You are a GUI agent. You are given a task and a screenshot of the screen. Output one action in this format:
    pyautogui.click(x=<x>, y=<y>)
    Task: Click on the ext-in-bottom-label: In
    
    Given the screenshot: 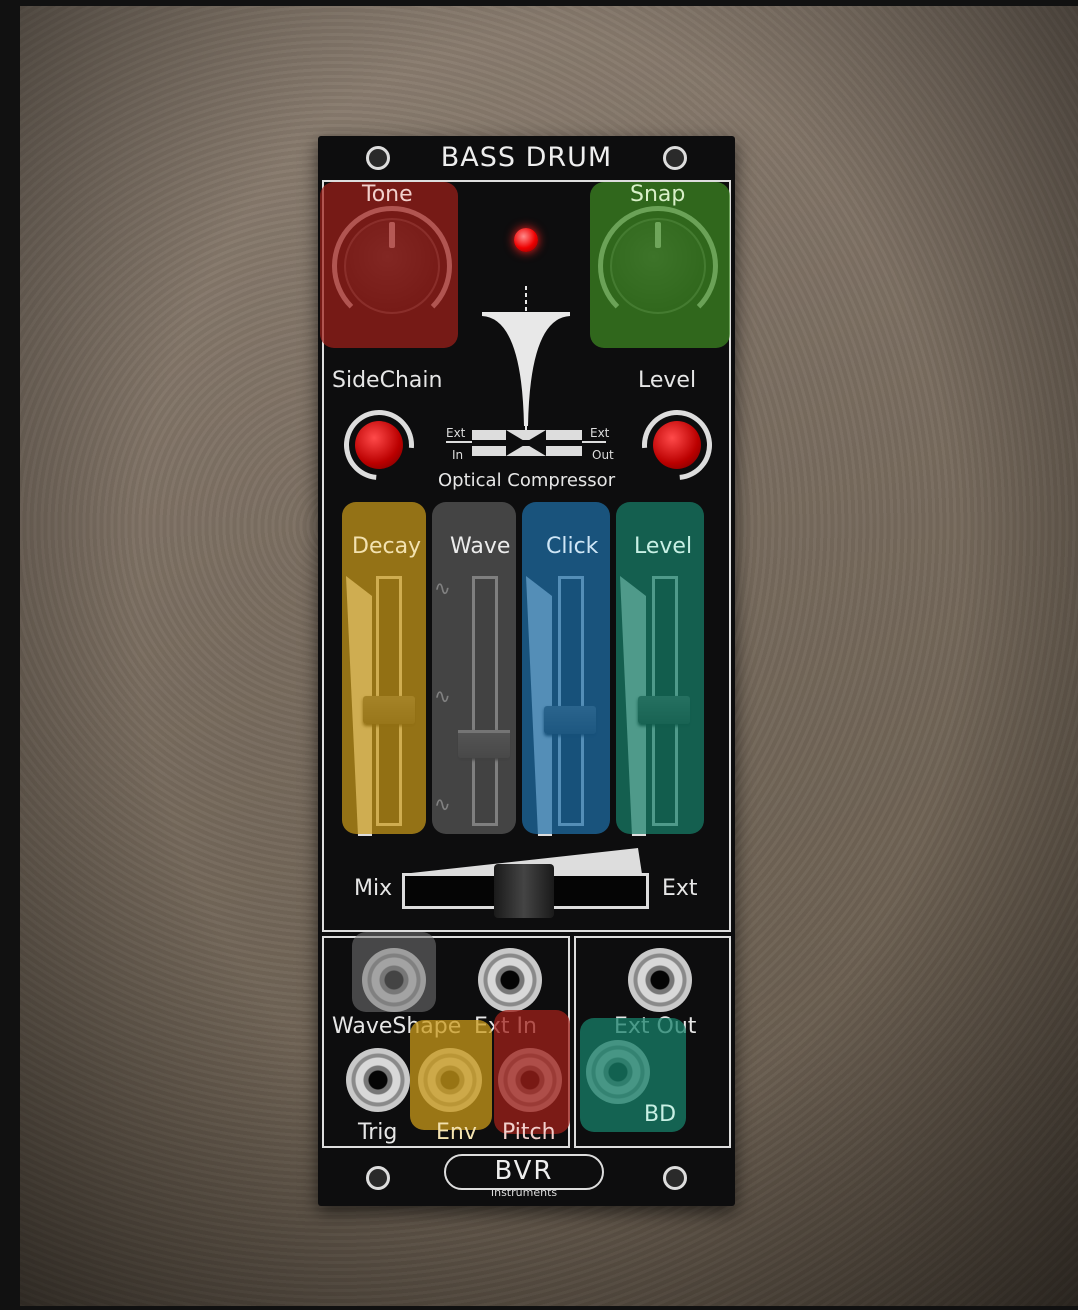 What is the action you would take?
    pyautogui.click(x=458, y=455)
    